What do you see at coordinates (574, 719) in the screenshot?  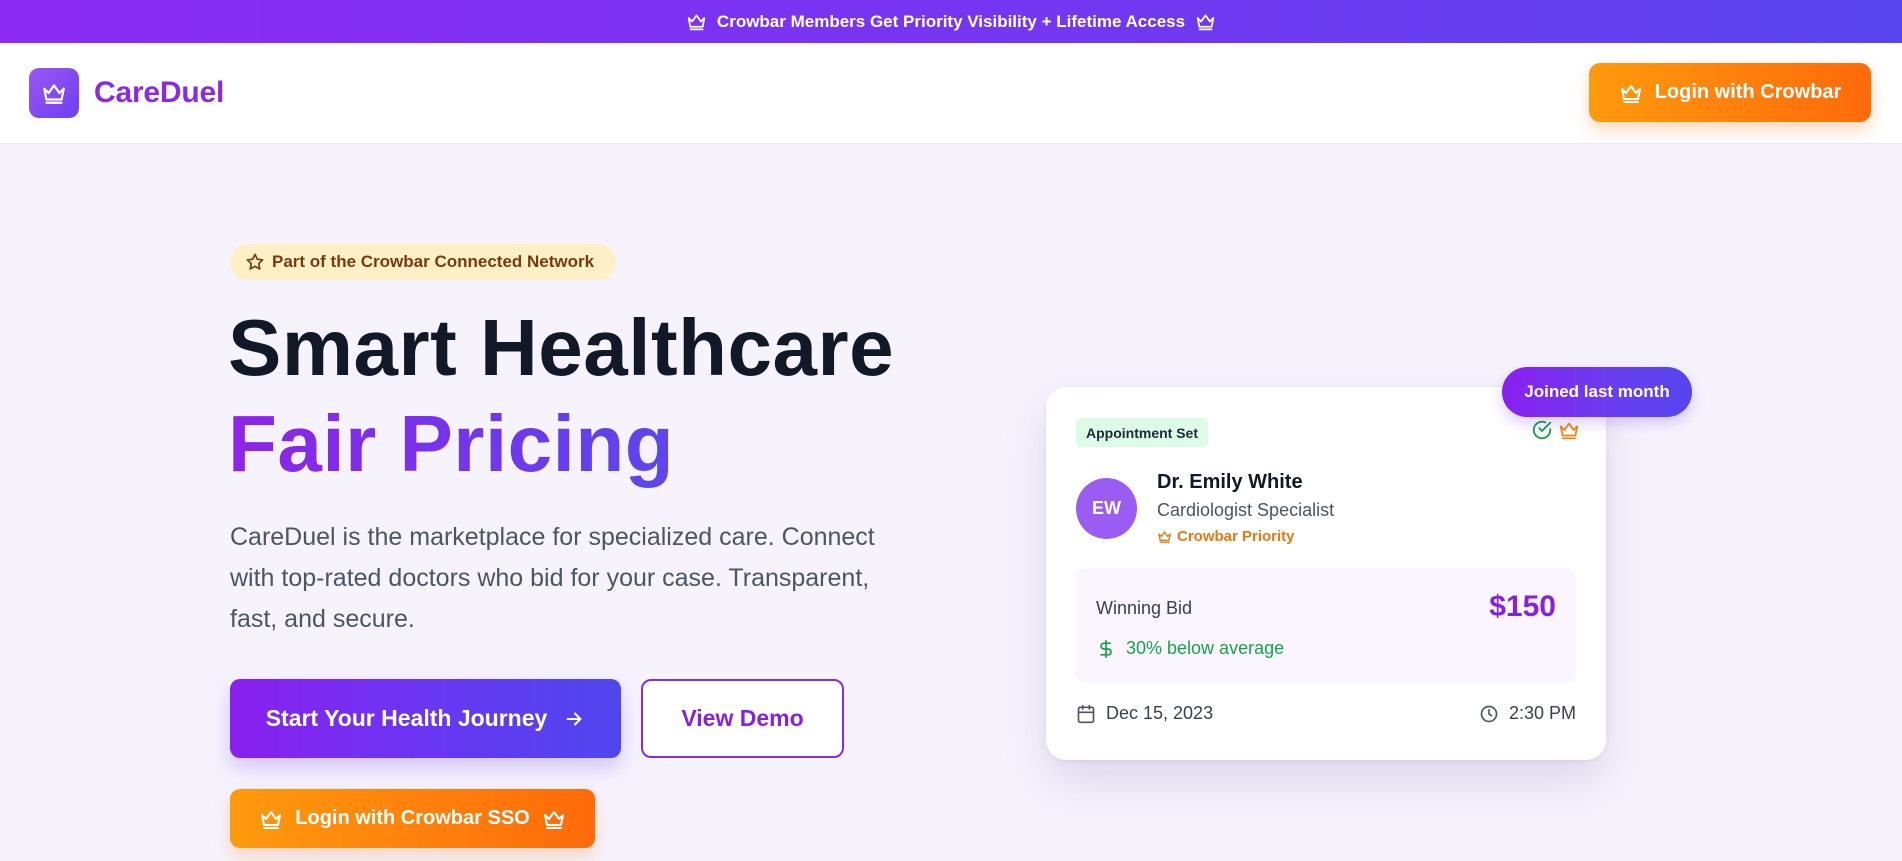 I see `arrow-right-icon` at bounding box center [574, 719].